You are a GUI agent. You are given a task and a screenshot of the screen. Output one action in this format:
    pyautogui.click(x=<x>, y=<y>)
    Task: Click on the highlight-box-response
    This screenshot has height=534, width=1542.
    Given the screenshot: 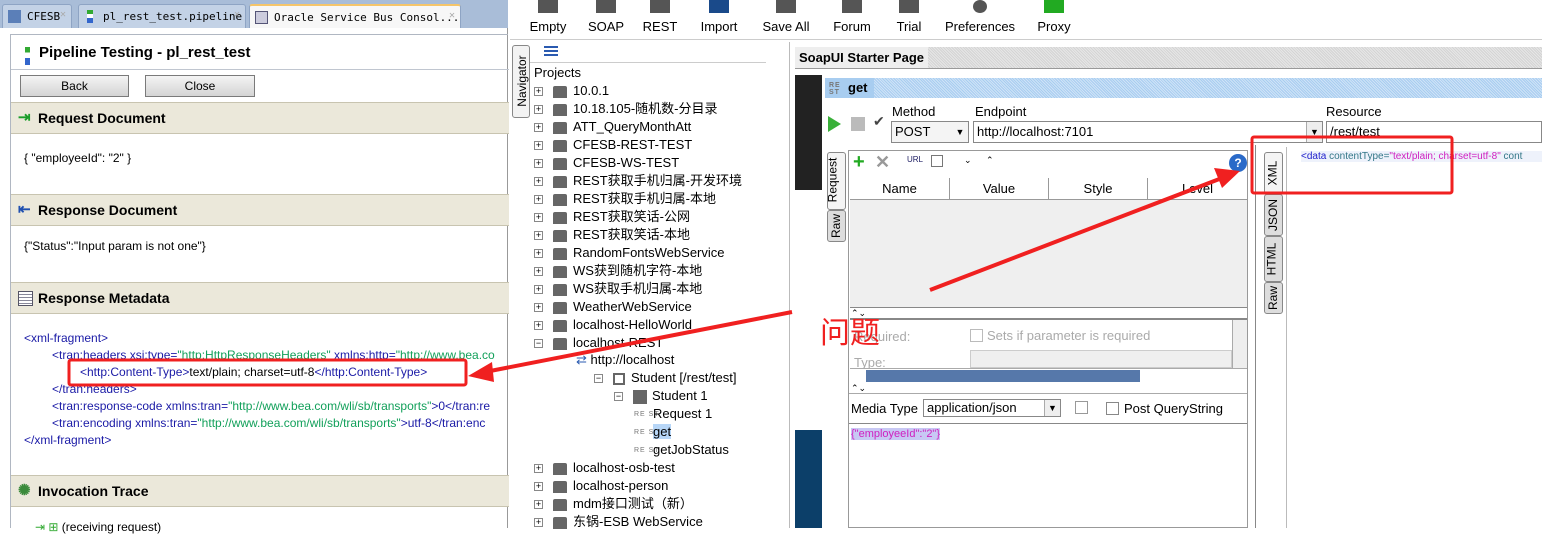 What is the action you would take?
    pyautogui.click(x=1352, y=165)
    